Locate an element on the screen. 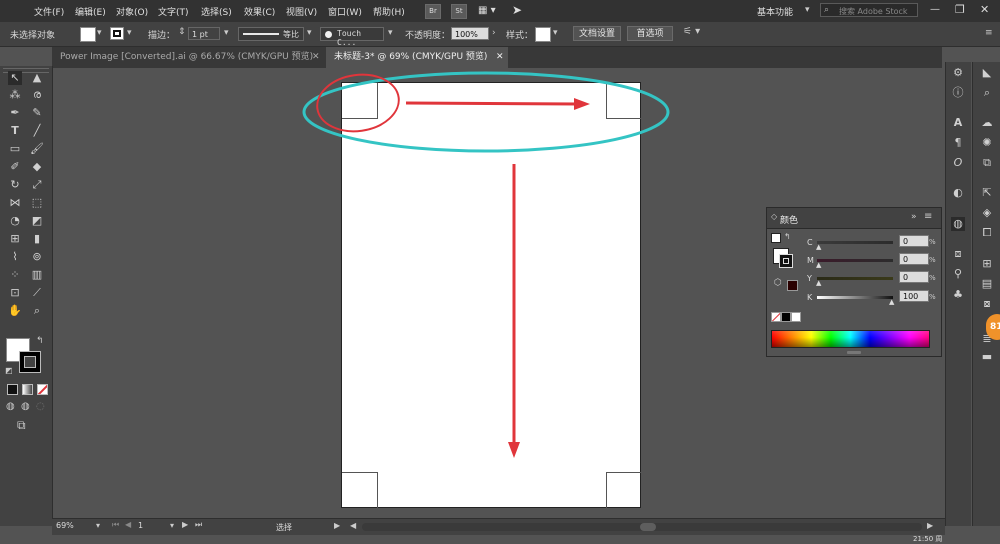 The height and width of the screenshot is (544, 1000). artboards-icon: ⧠ is located at coordinates (987, 233).